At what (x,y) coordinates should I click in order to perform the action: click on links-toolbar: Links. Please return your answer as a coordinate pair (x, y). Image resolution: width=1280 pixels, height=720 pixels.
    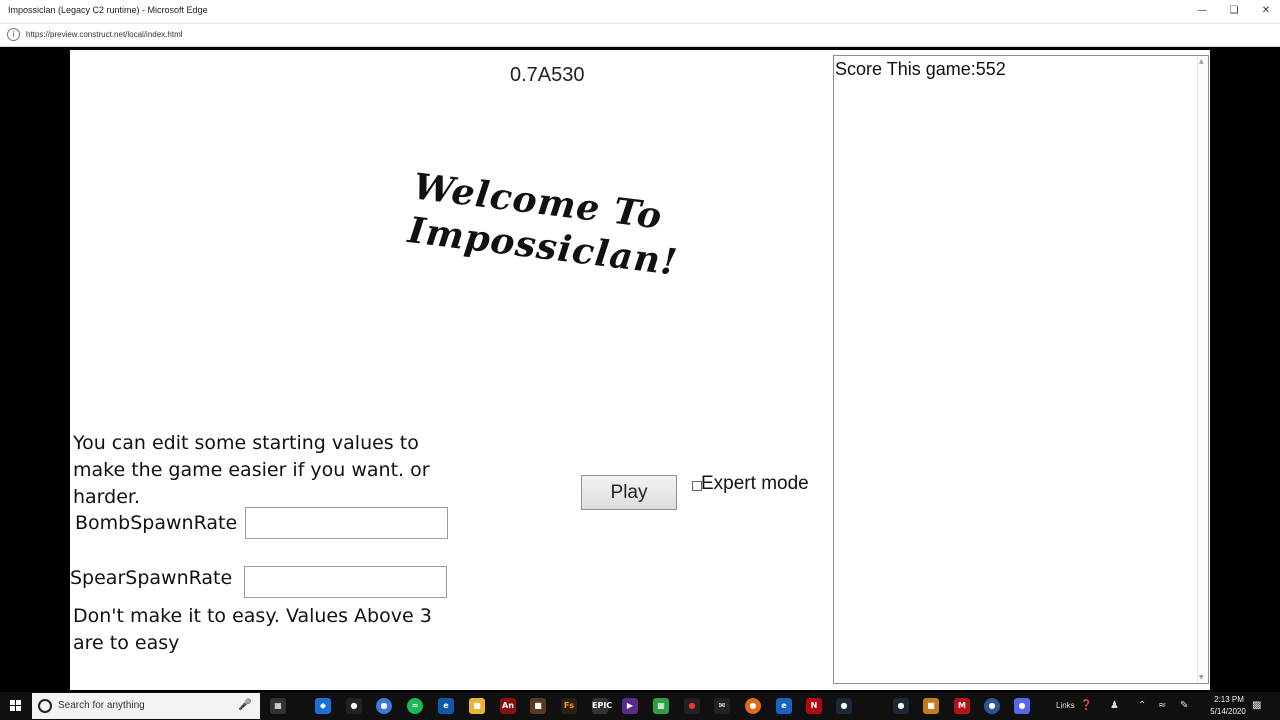
    Looking at the image, I should click on (1065, 705).